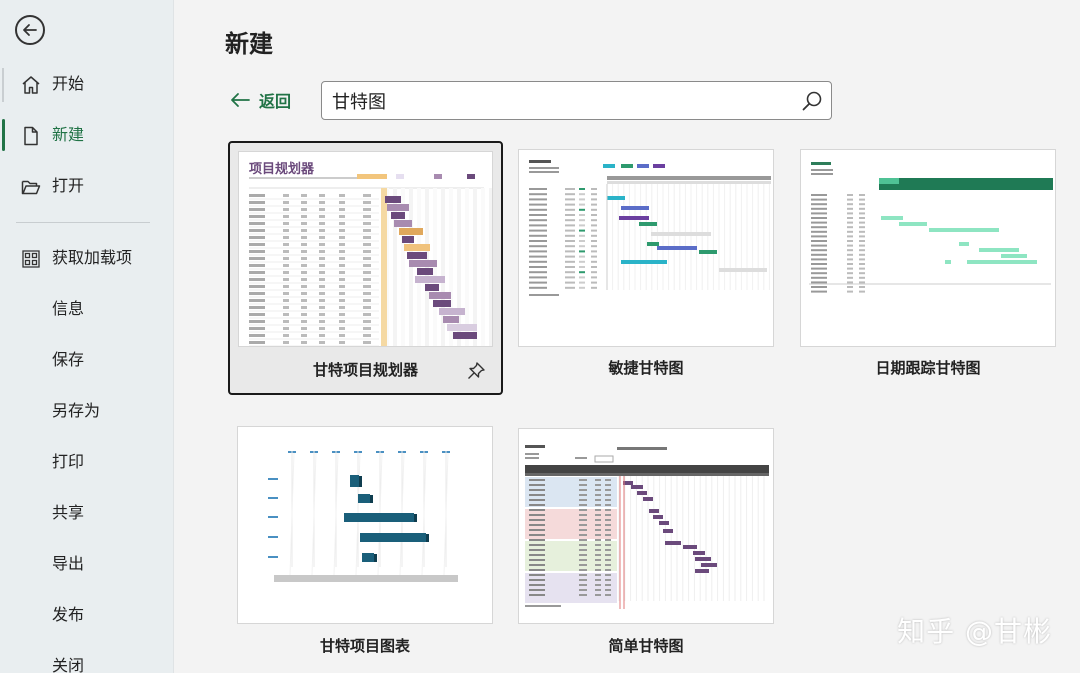 The height and width of the screenshot is (673, 1080). I want to click on search-input, so click(562, 101).